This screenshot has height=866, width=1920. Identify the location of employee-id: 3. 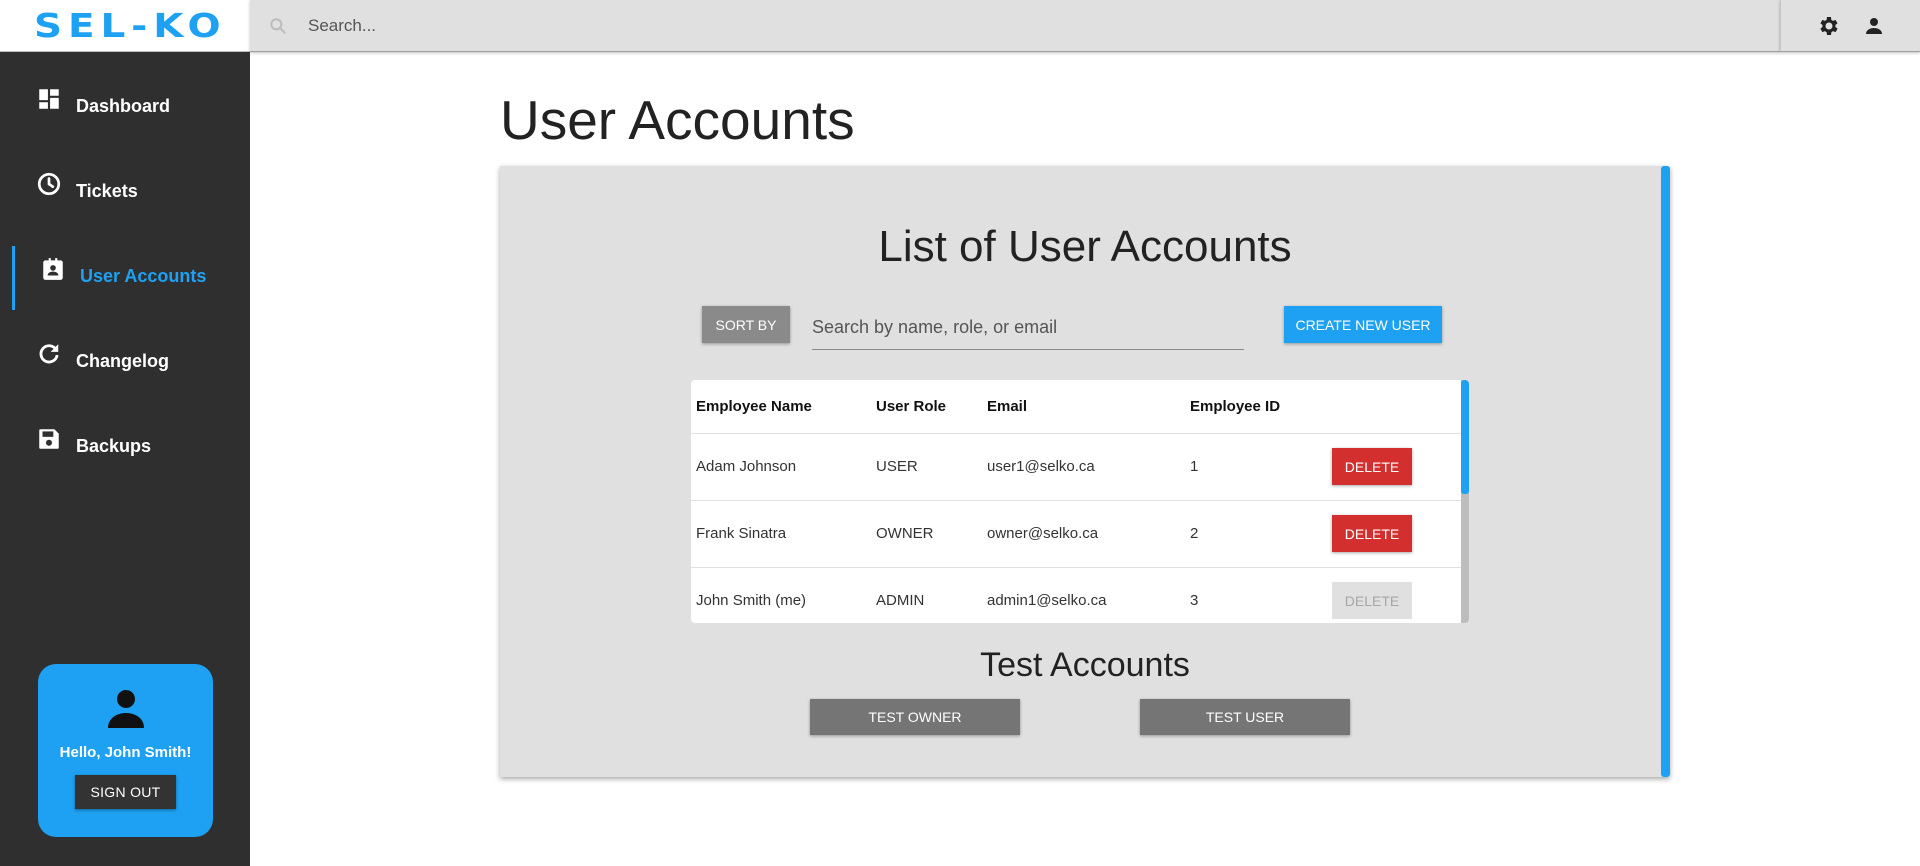
(1256, 595).